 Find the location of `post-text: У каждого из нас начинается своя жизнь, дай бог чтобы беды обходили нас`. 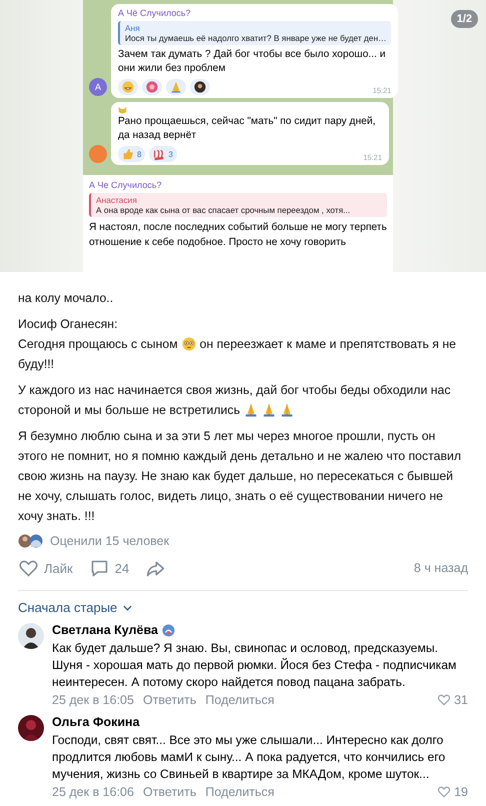

post-text: У каждого из нас начинается своя жизнь, дай бог чтобы беды обходили нас is located at coordinates (234, 390).